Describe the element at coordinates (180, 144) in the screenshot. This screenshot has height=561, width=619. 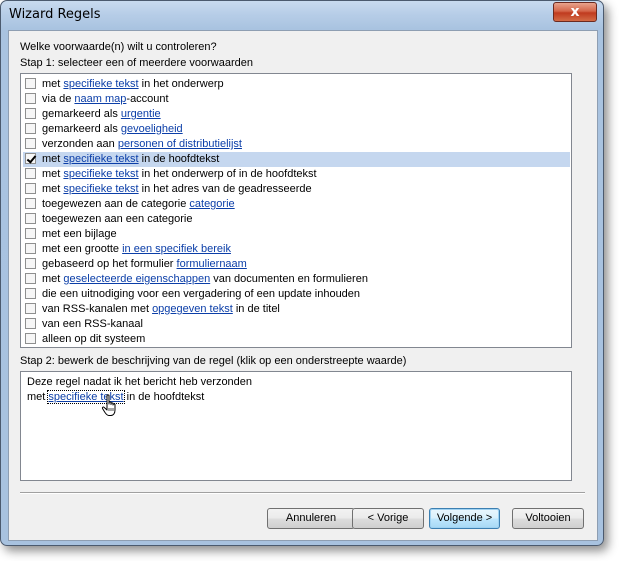
I see `condition-link: personen of distributielijst` at that location.